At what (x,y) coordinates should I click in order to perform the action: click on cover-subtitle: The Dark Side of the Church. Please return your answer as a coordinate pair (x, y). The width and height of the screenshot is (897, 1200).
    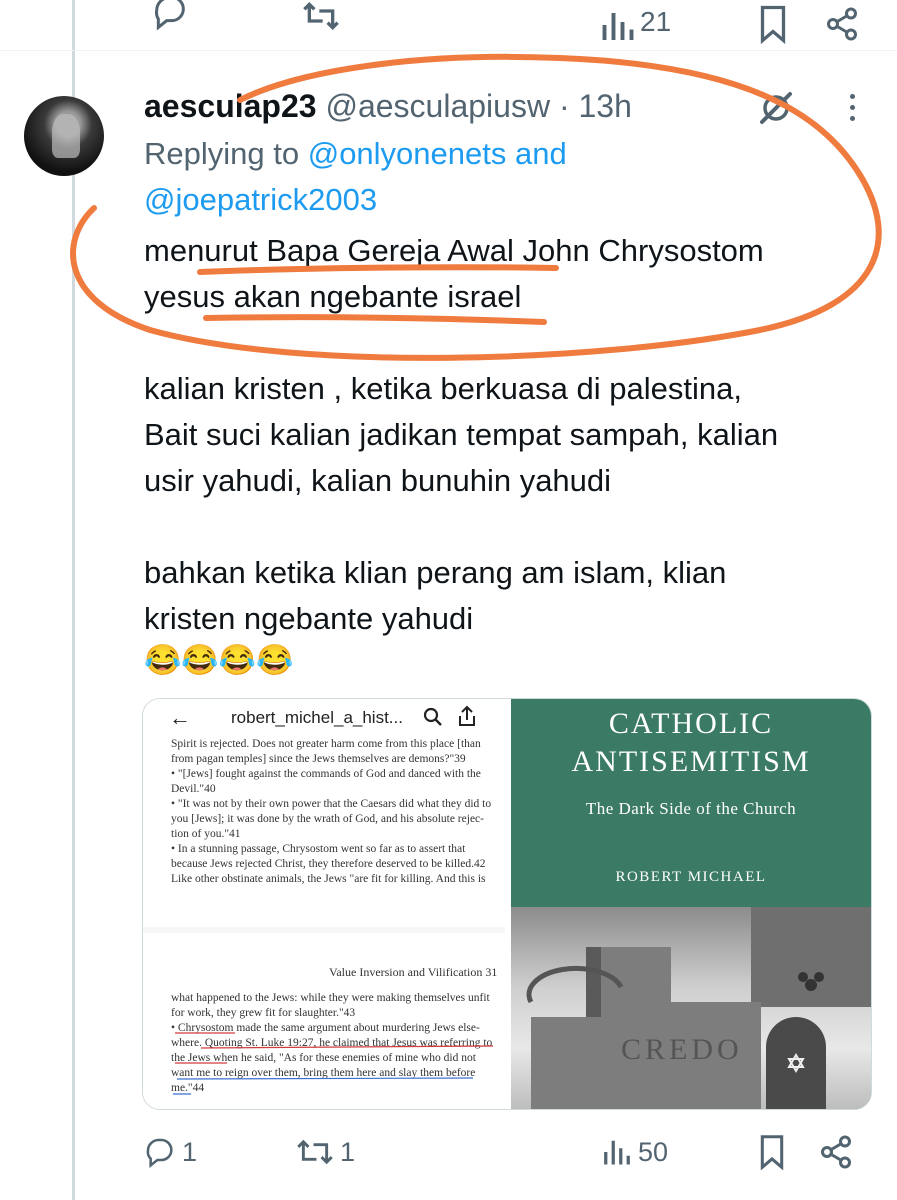
    Looking at the image, I should click on (691, 808).